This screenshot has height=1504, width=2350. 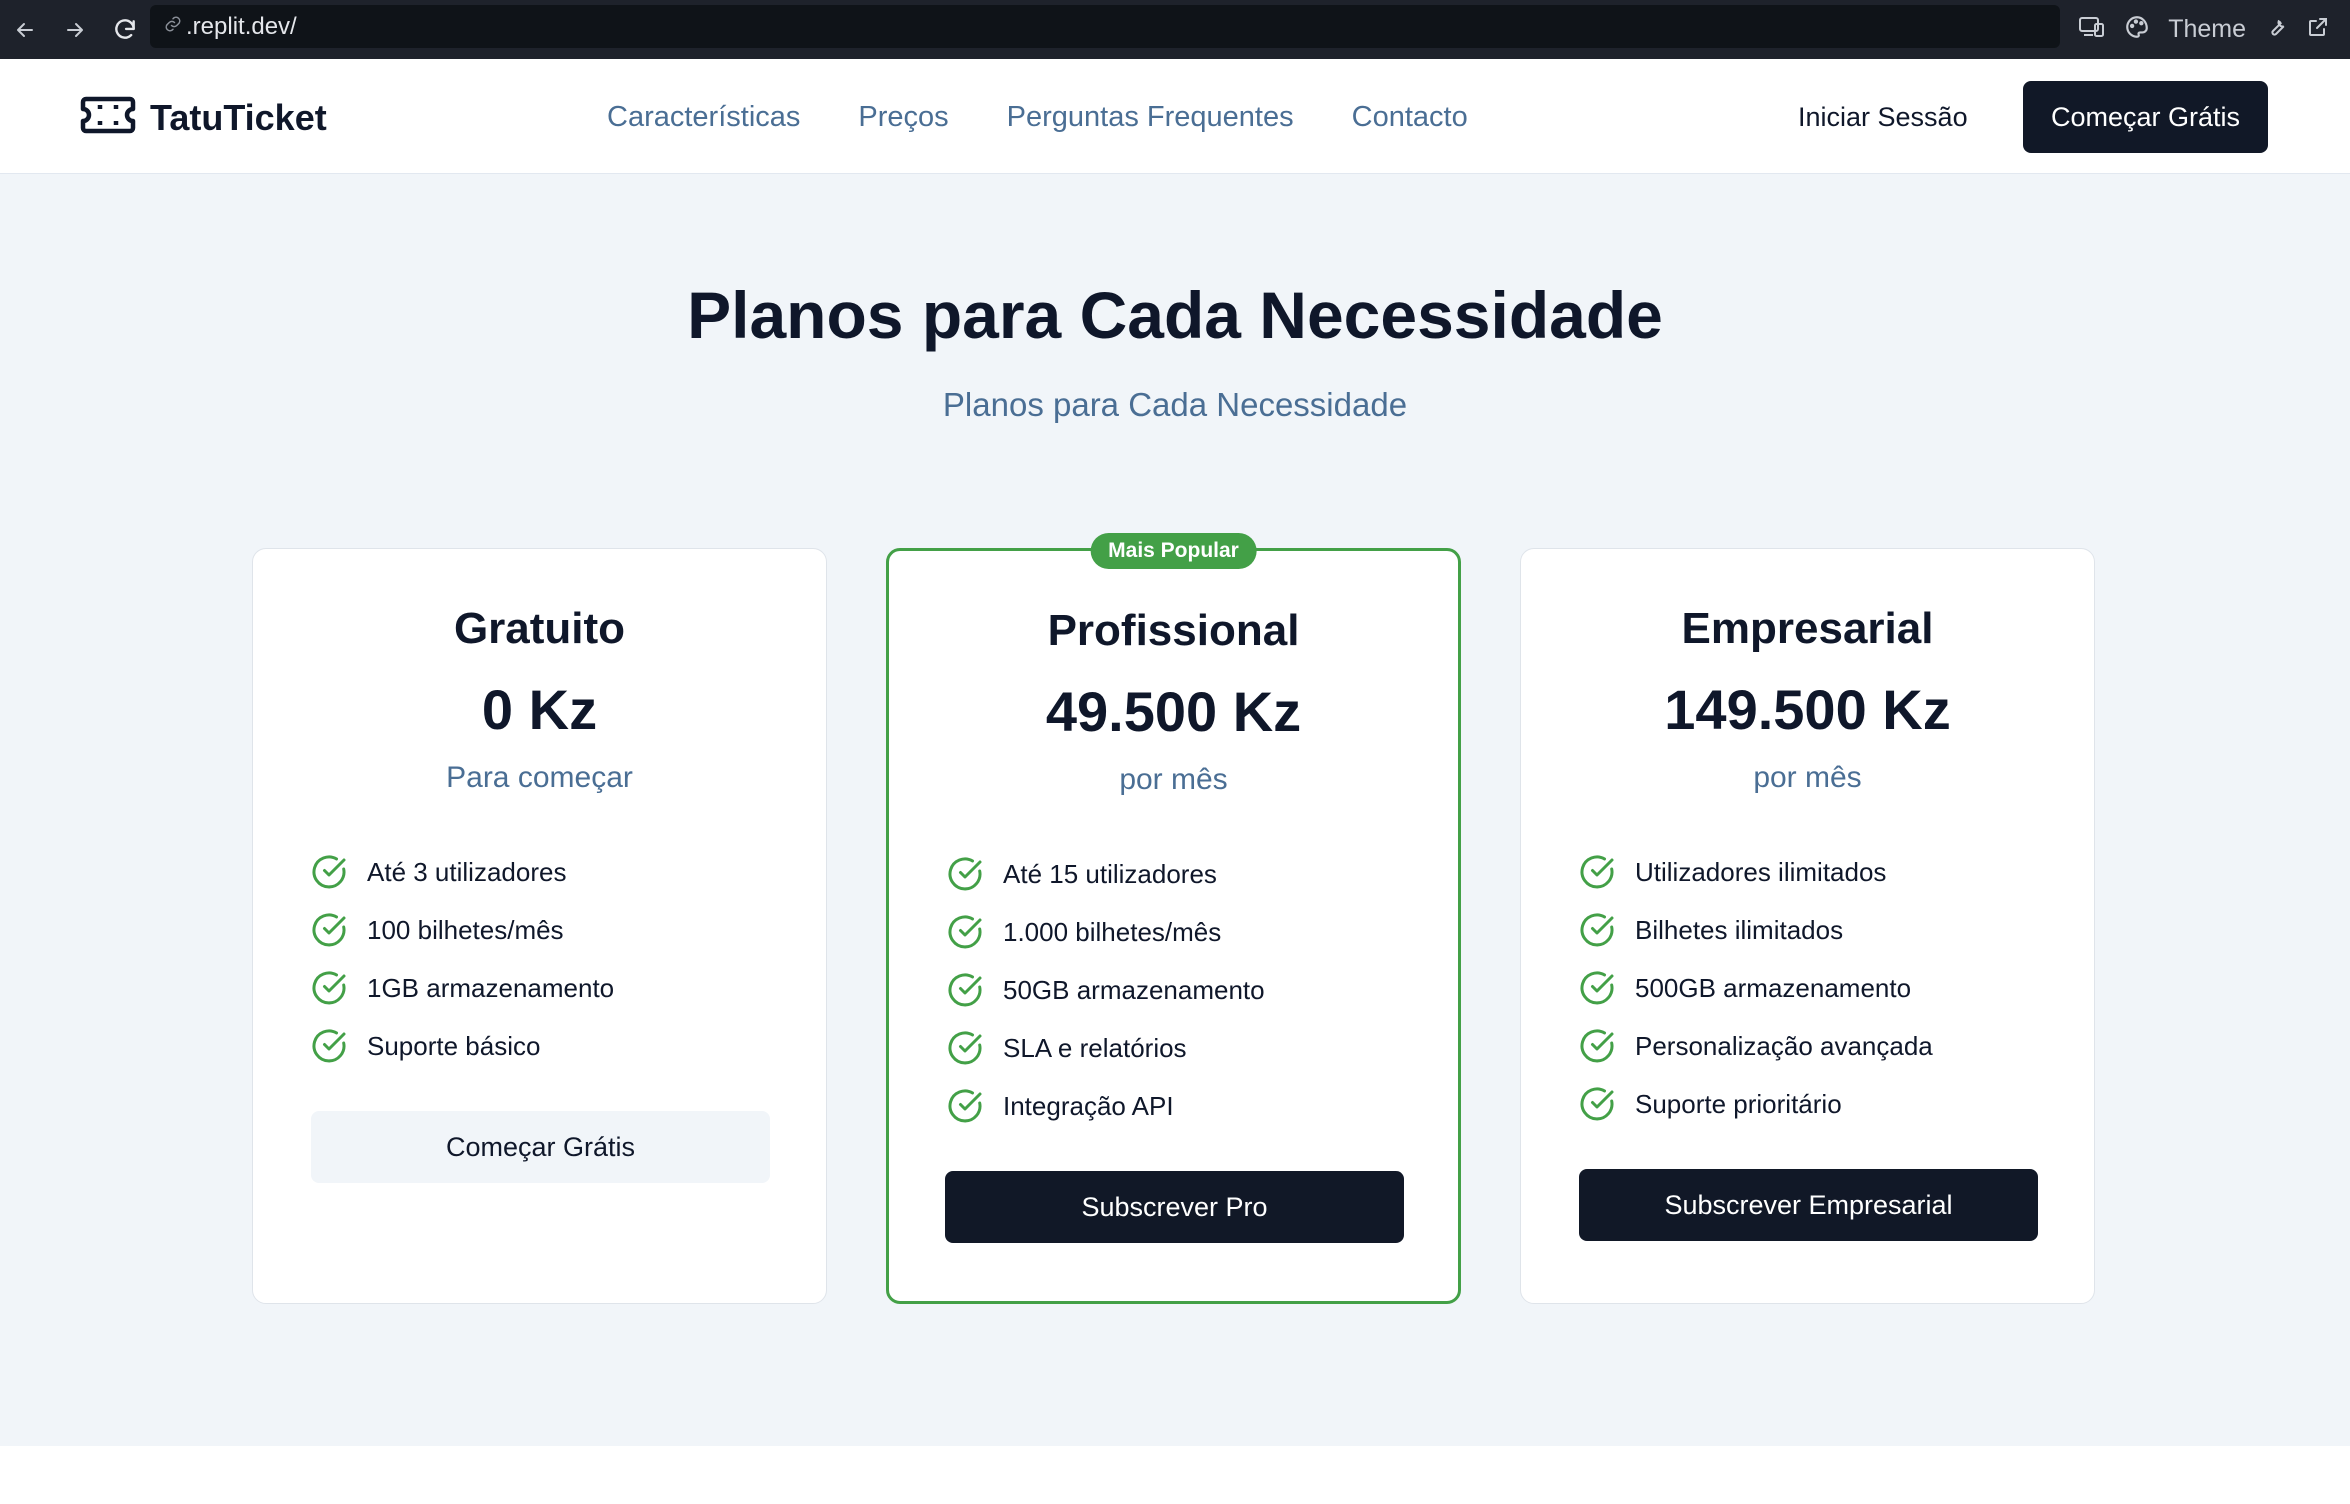 I want to click on back-icon, so click(x=25, y=29).